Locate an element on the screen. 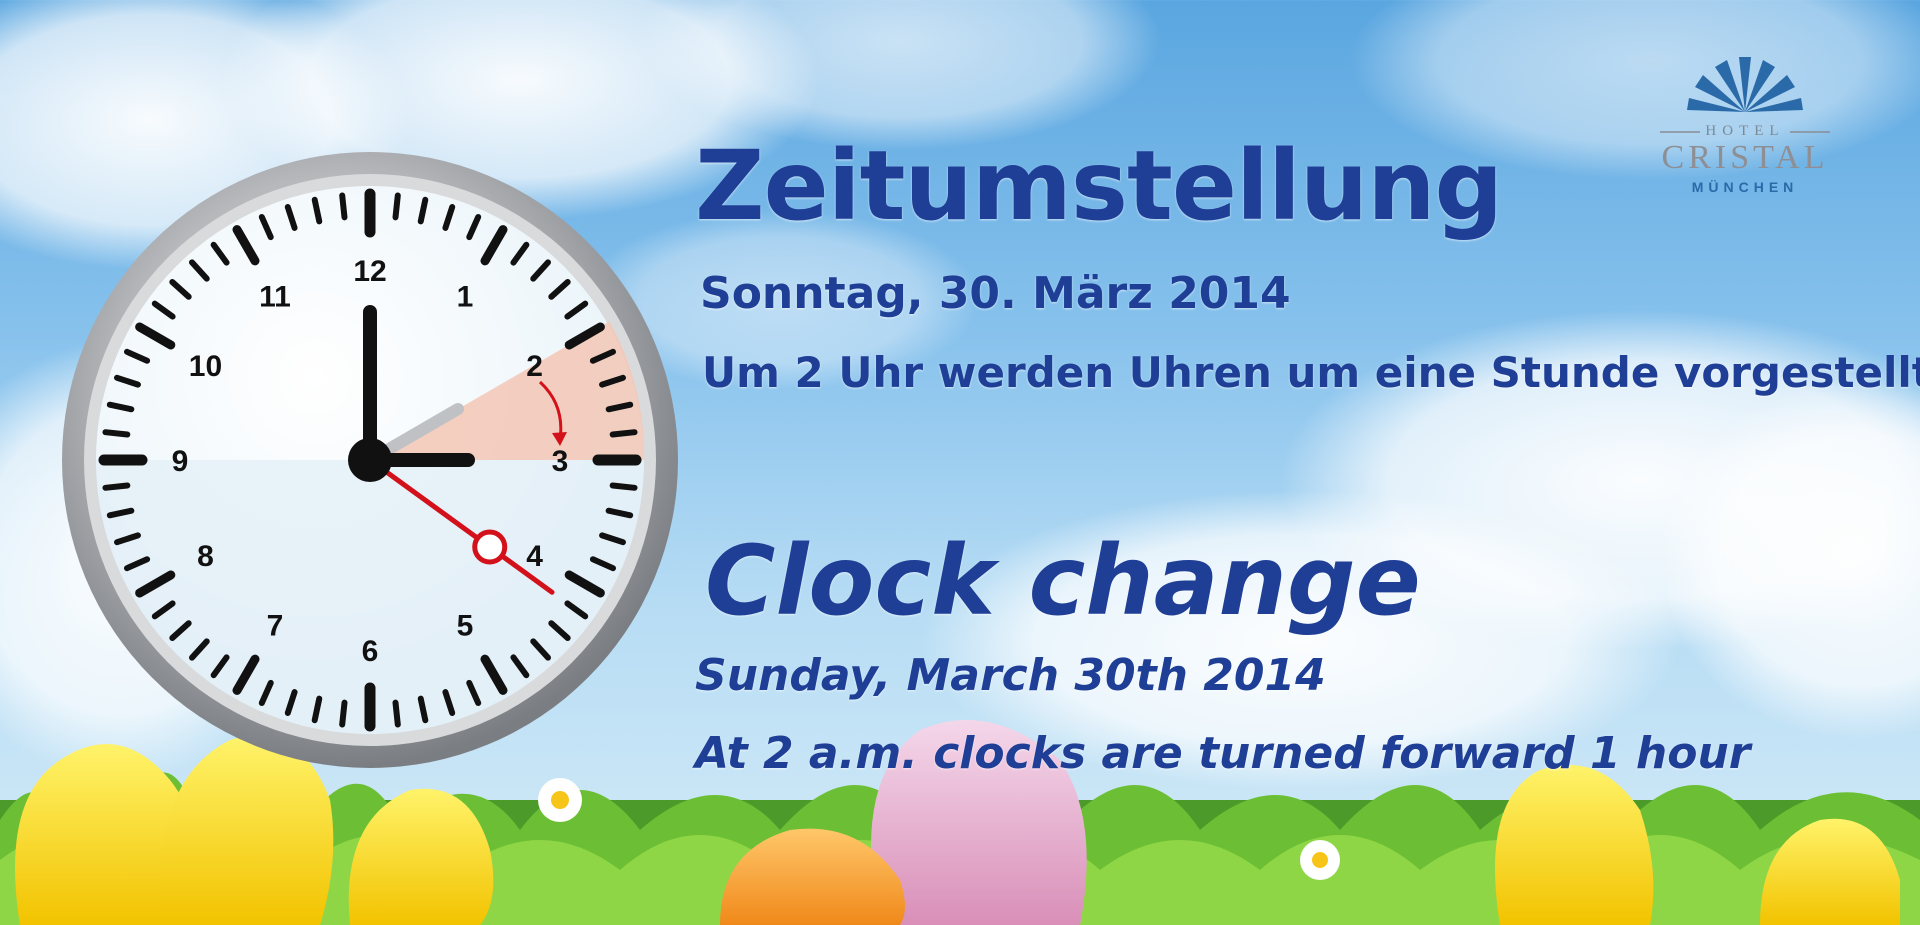  logo-city-text: MÜNCHEN is located at coordinates (1745, 187).